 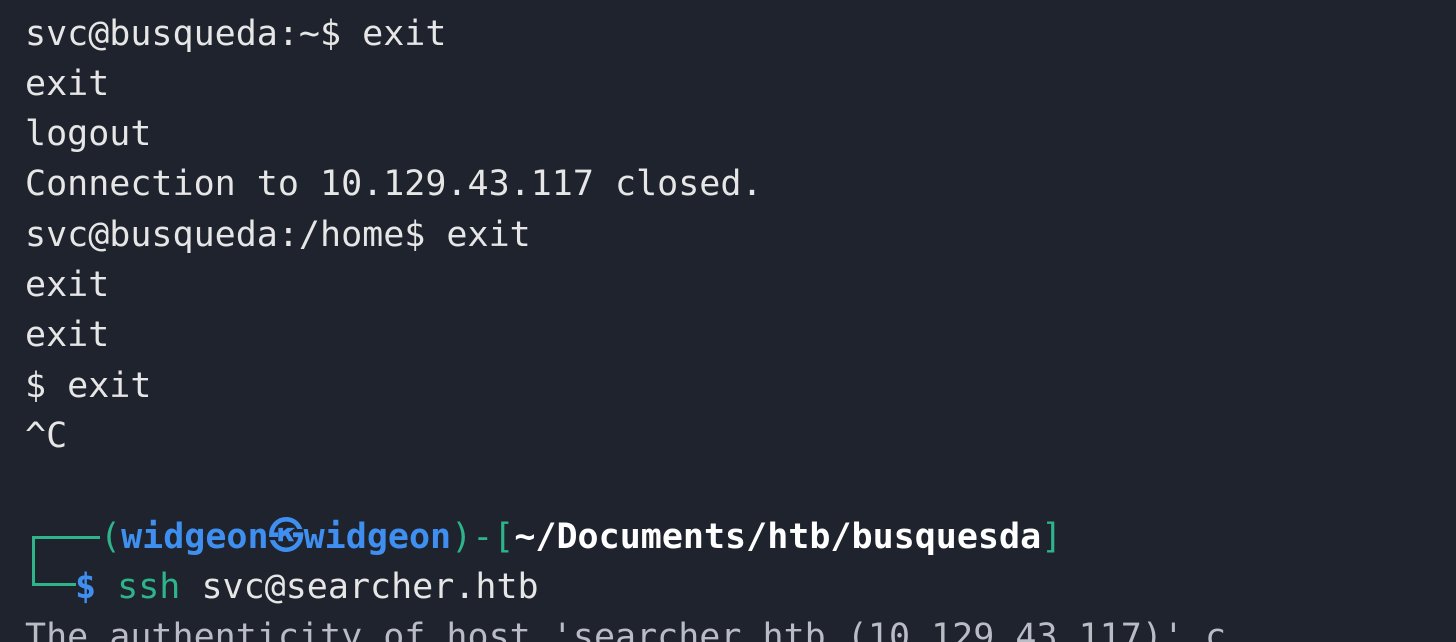 I want to click on prompt-path: ~/Documents/htb/busquesda, so click(x=778, y=537).